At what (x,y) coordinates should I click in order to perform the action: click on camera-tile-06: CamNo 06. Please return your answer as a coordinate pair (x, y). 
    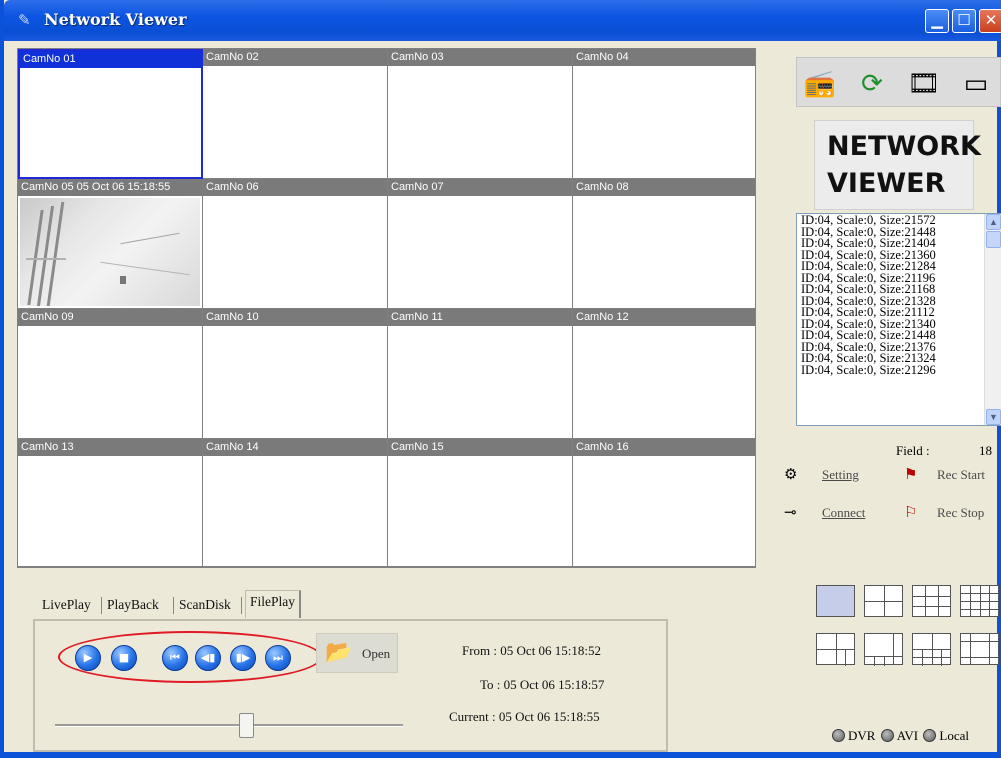
    Looking at the image, I should click on (295, 244).